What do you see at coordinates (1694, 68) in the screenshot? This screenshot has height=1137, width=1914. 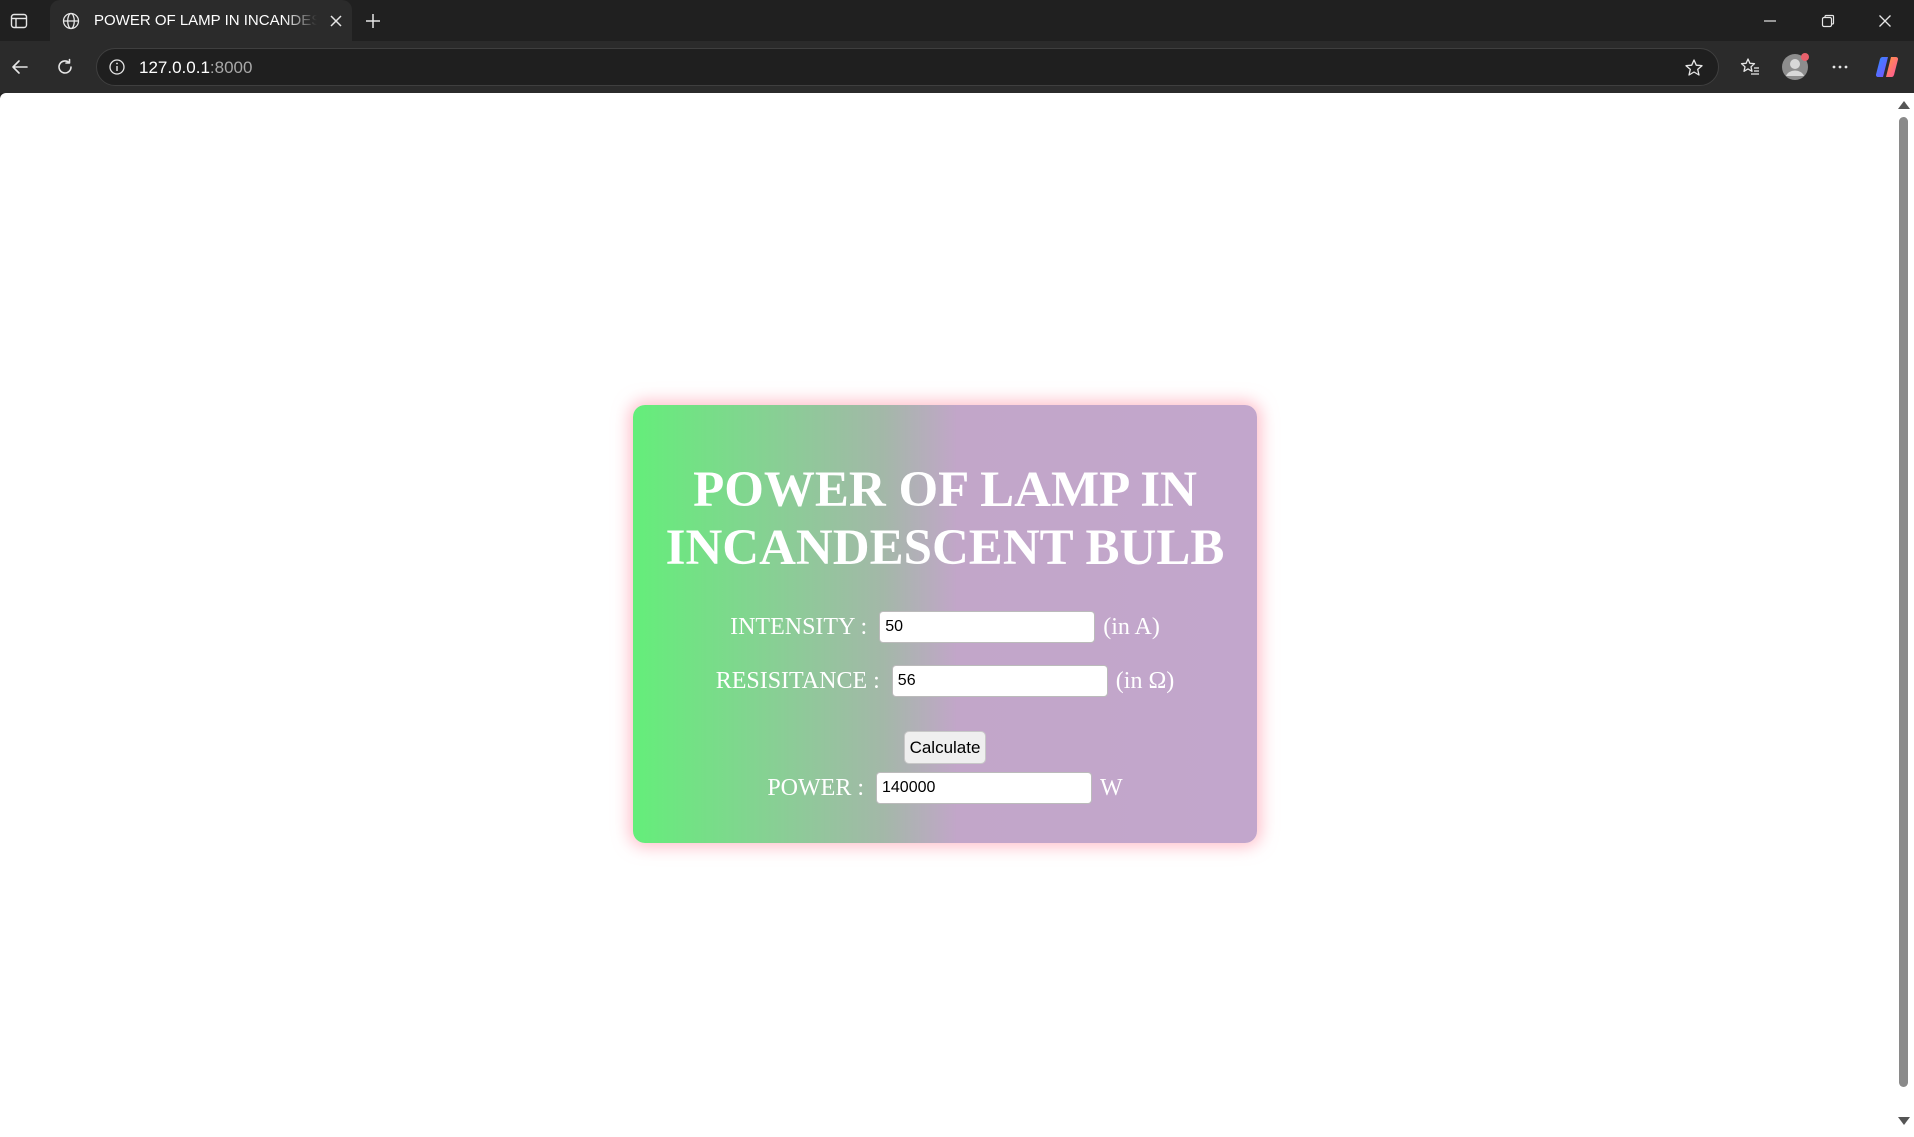 I see `star-icon` at bounding box center [1694, 68].